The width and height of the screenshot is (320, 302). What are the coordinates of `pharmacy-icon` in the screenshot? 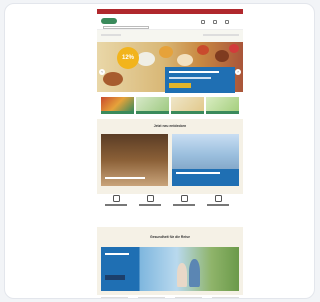 It's located at (116, 198).